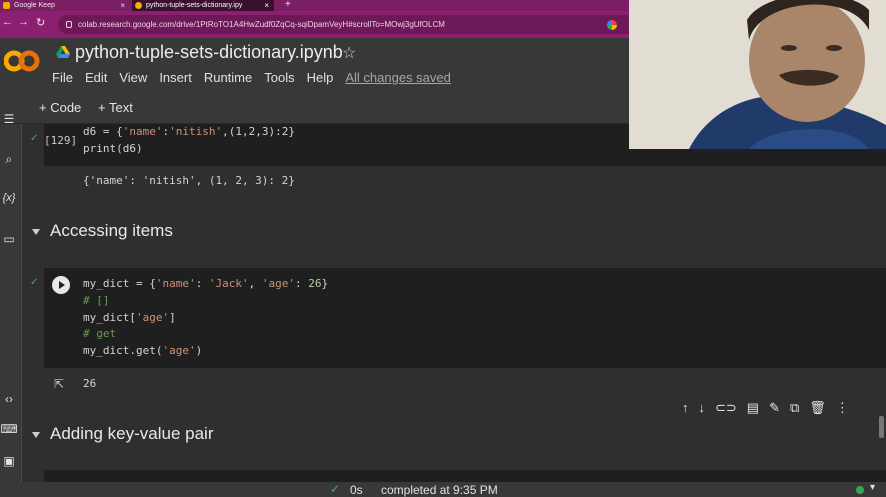  Describe the element at coordinates (96, 300) in the screenshot. I see `code-comment: # []` at that location.